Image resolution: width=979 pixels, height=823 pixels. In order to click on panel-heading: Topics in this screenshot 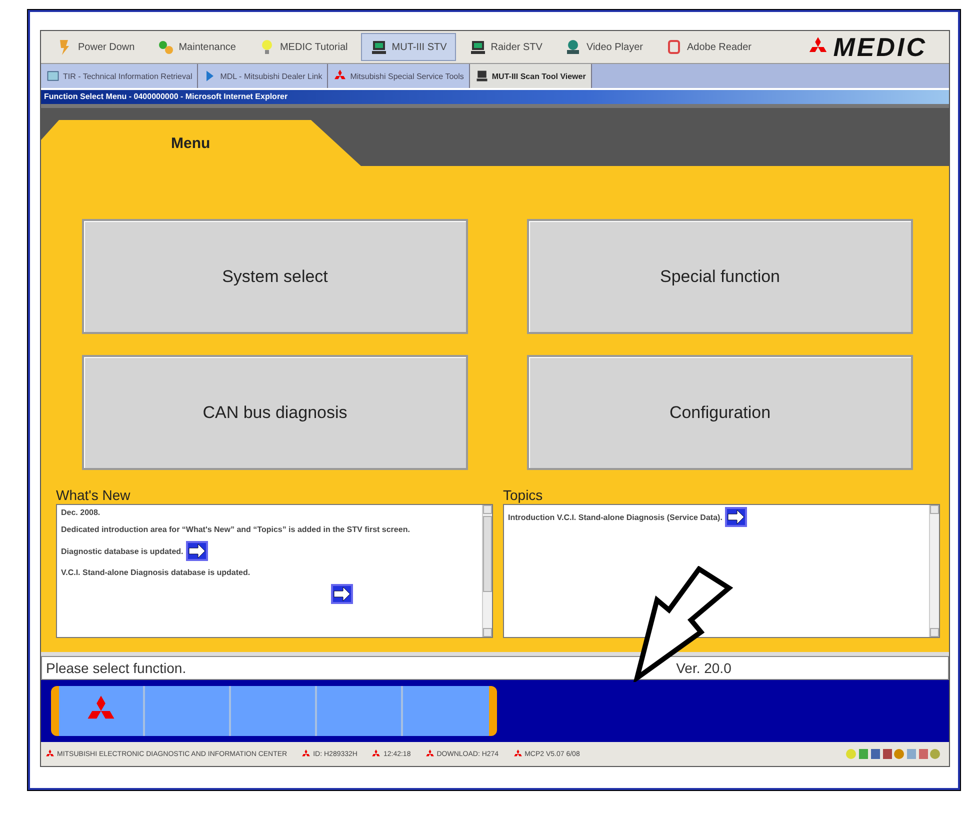, I will do `click(523, 495)`.